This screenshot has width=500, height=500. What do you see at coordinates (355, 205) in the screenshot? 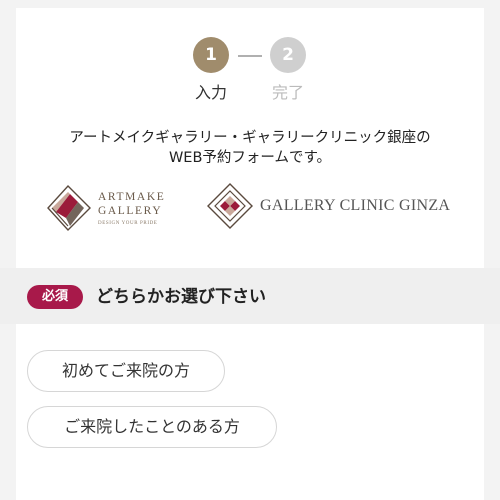
I see `gallery-clinic-name: GALLERY CLINIC GINZA` at bounding box center [355, 205].